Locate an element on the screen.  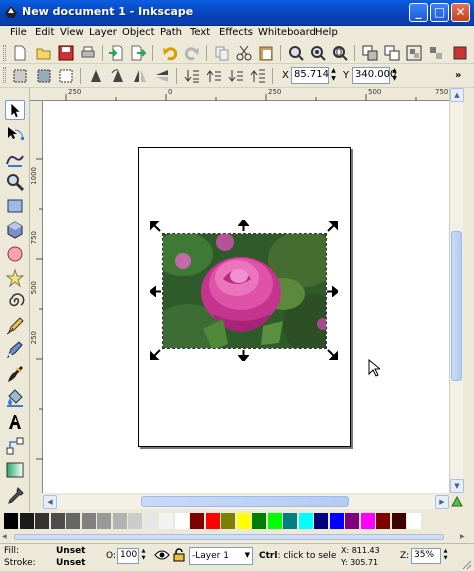
scroll-up-arrow-icon: ▲ is located at coordinates (457, 95).